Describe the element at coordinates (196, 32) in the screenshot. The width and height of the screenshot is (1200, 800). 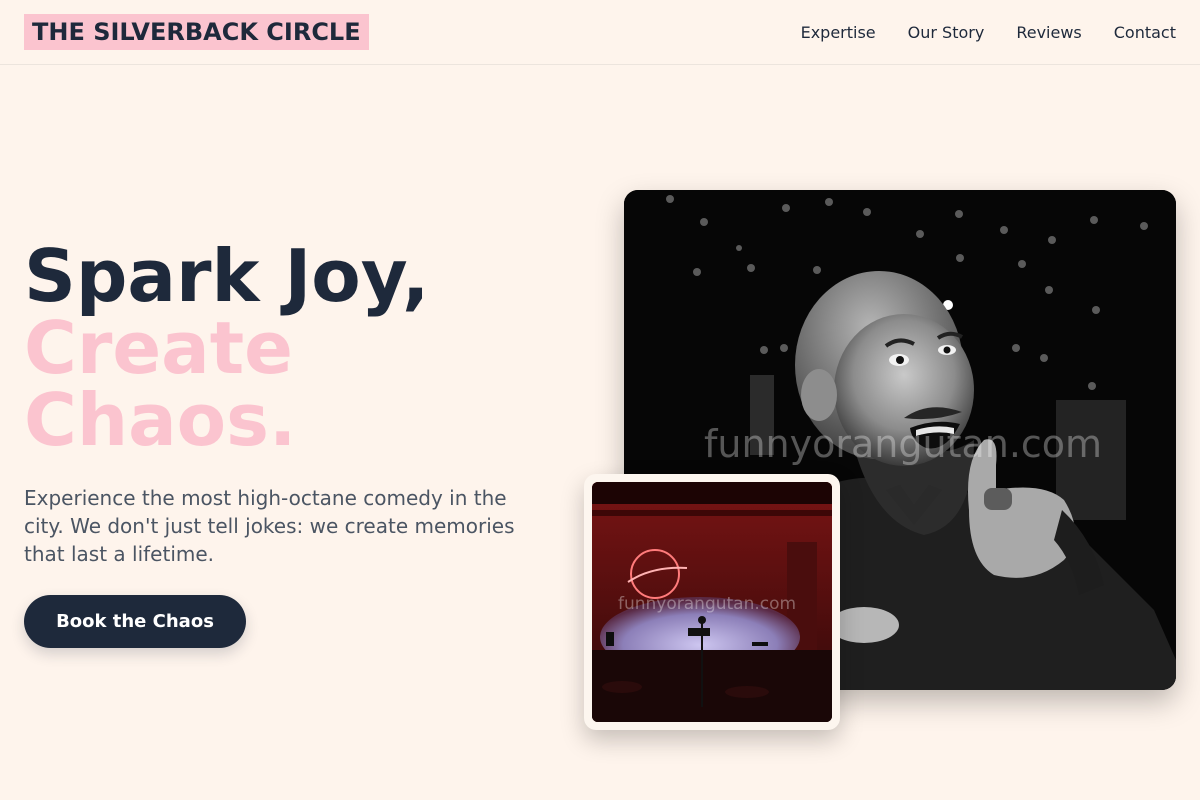
I see `brand-logo: THE SILVERBACK CIRCLE` at that location.